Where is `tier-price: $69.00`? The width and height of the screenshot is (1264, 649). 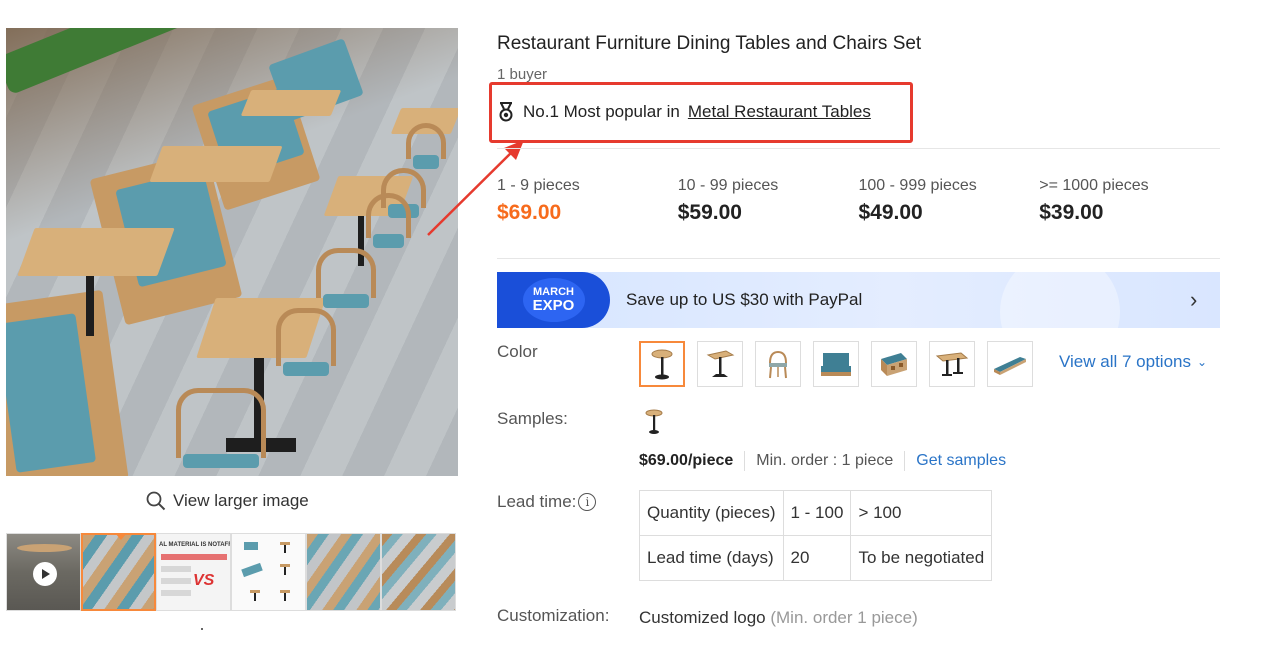
tier-price: $69.00 is located at coordinates (529, 212).